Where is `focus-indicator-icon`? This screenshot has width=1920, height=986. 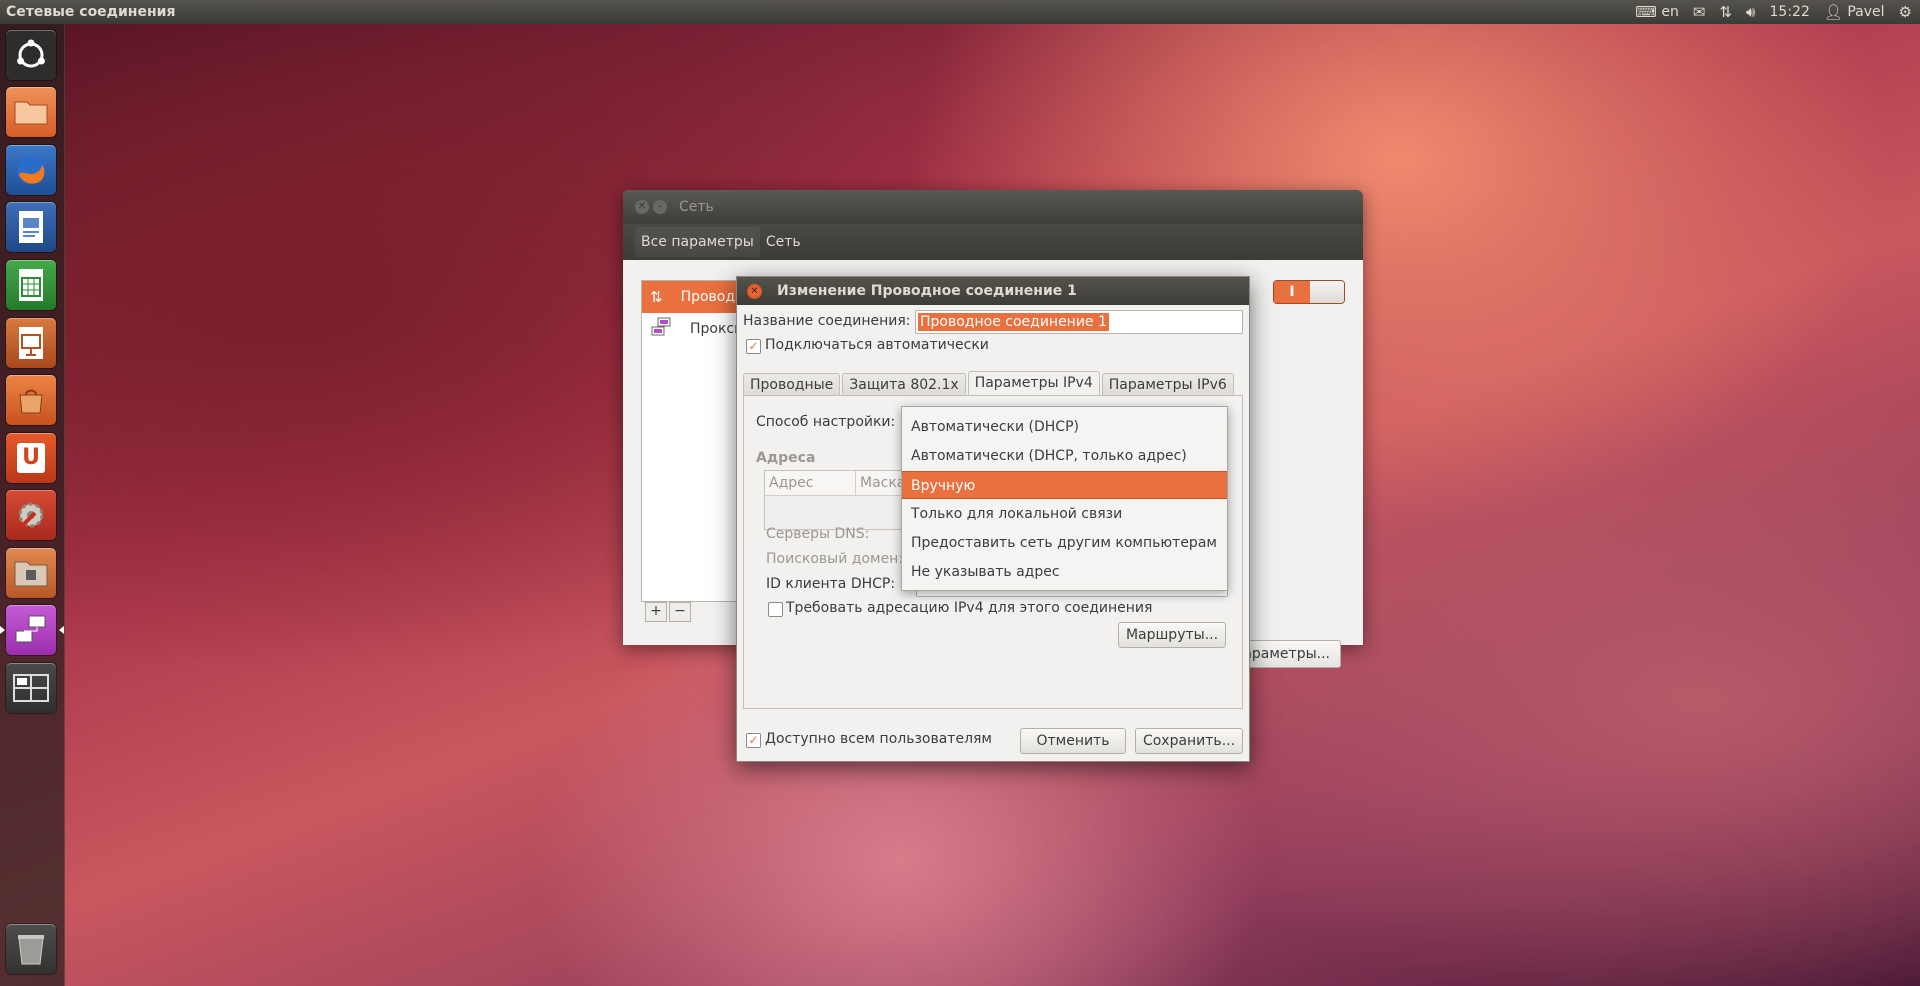 focus-indicator-icon is located at coordinates (61, 630).